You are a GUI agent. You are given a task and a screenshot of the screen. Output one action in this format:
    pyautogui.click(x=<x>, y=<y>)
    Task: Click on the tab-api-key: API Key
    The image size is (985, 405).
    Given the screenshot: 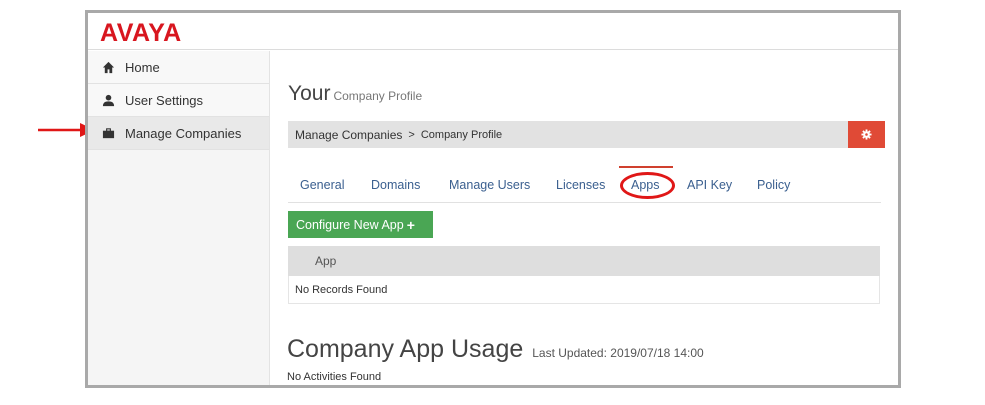 What is the action you would take?
    pyautogui.click(x=709, y=185)
    